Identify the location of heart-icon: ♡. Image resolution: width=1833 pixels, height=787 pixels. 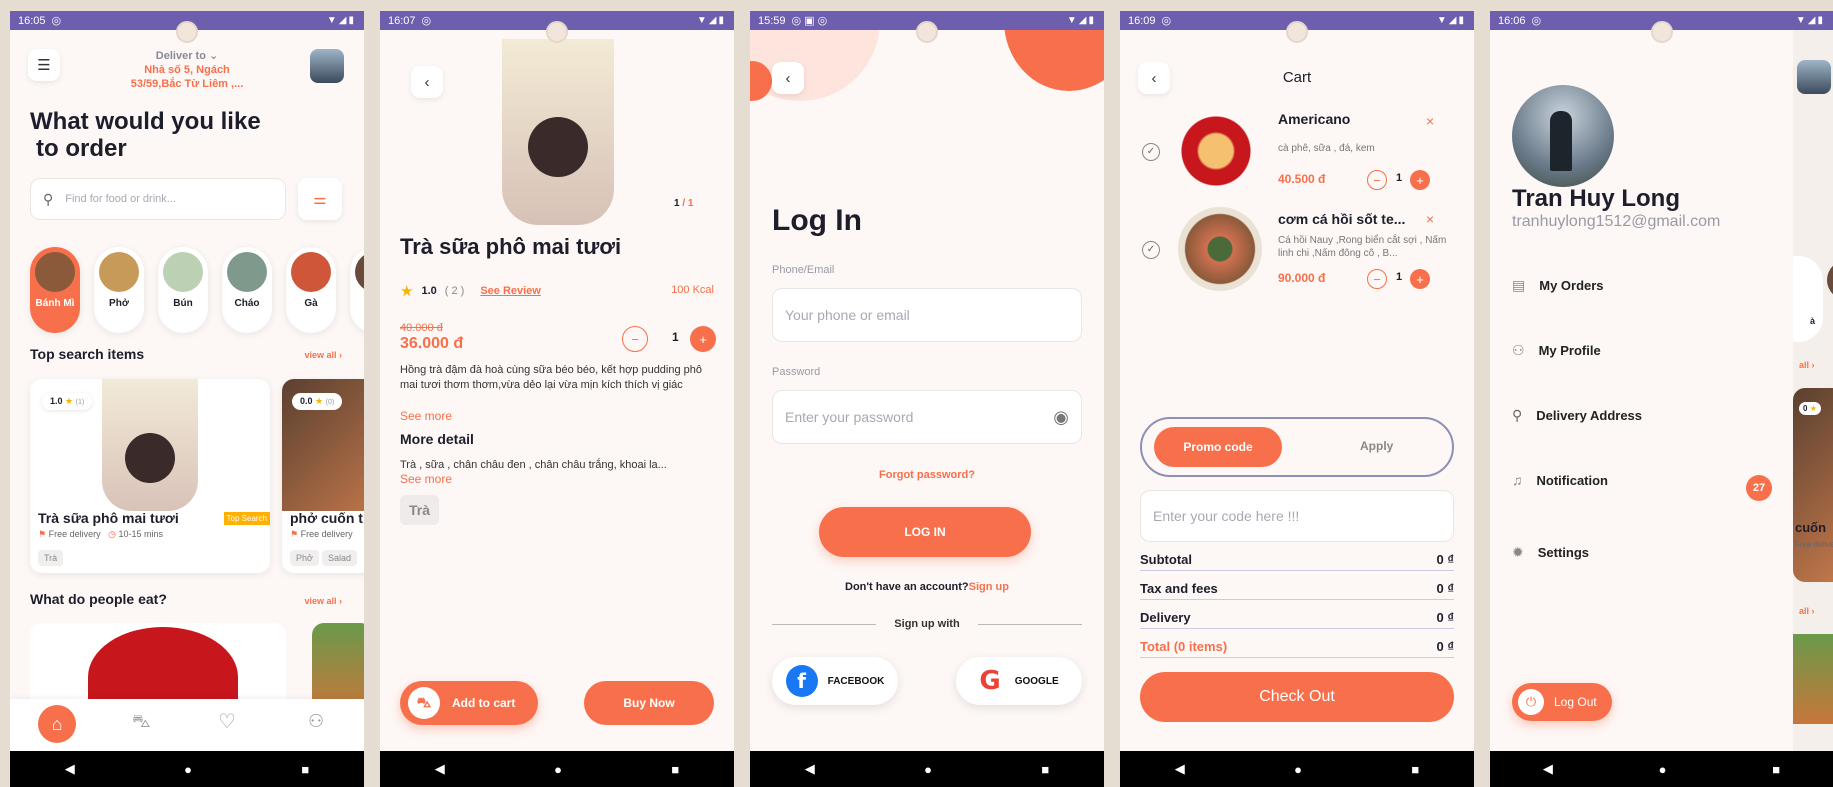
(227, 721).